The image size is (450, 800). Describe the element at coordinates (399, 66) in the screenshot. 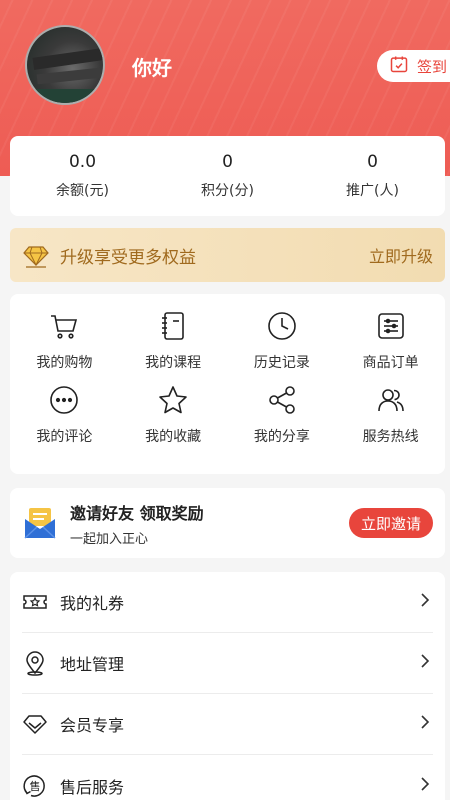

I see `calendar-icon` at that location.